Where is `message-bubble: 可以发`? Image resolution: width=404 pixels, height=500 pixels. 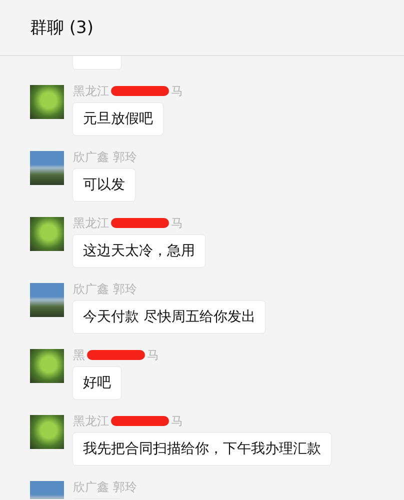
message-bubble: 可以发 is located at coordinates (104, 185).